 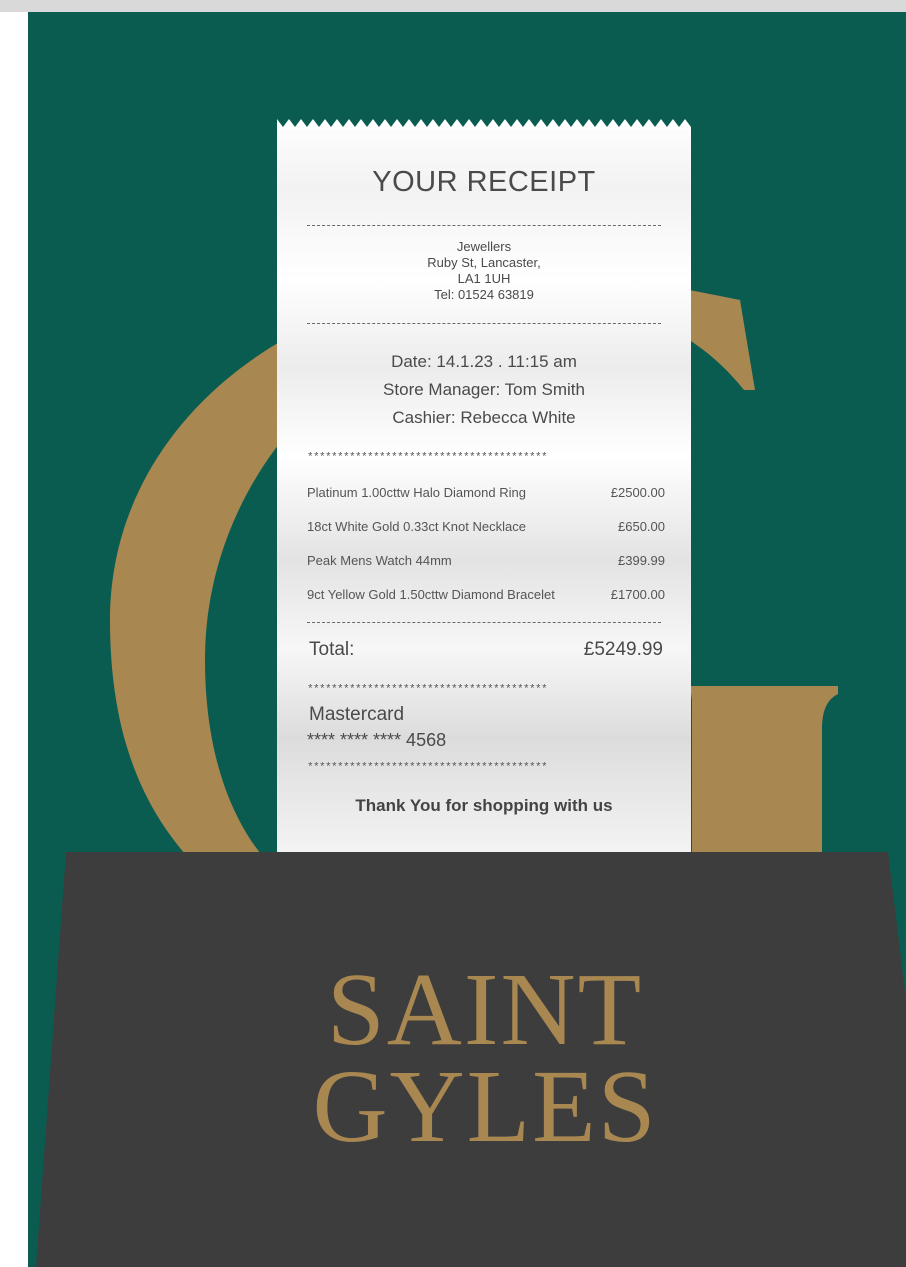 What do you see at coordinates (485, 1106) in the screenshot?
I see `brand-name-line-2: GYLES` at bounding box center [485, 1106].